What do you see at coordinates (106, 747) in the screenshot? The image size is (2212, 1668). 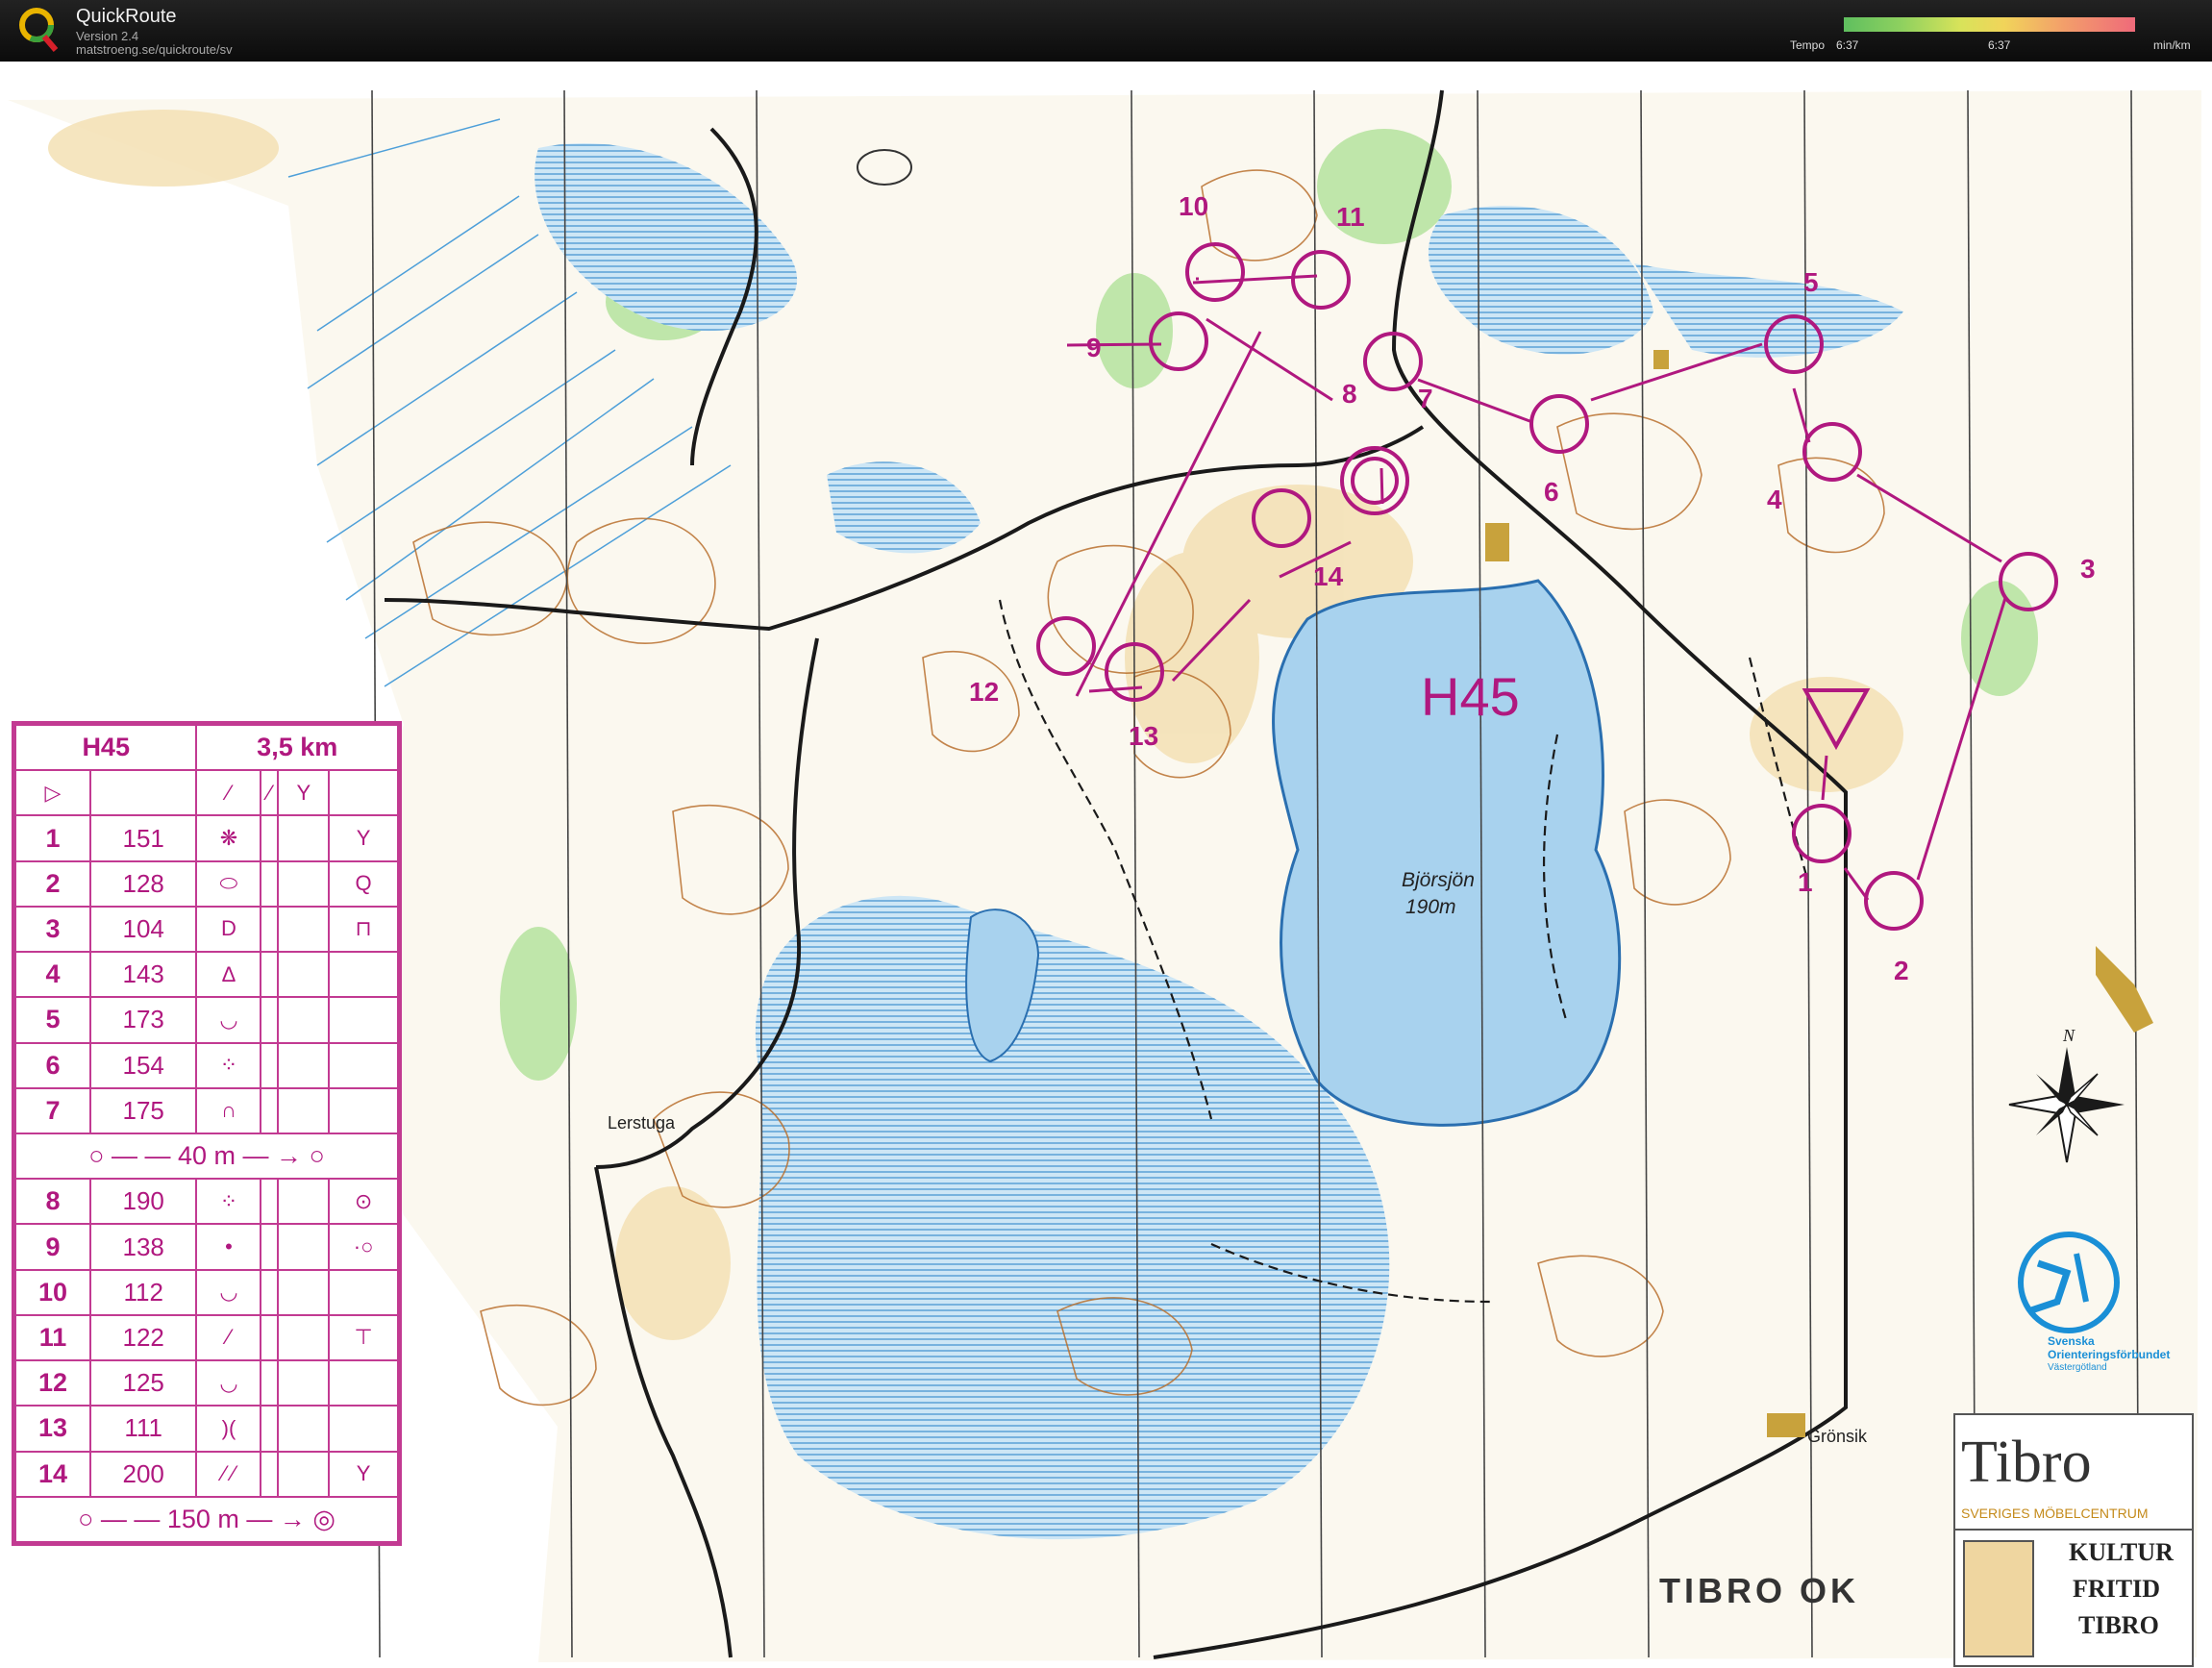 I see `desc-class: H45` at bounding box center [106, 747].